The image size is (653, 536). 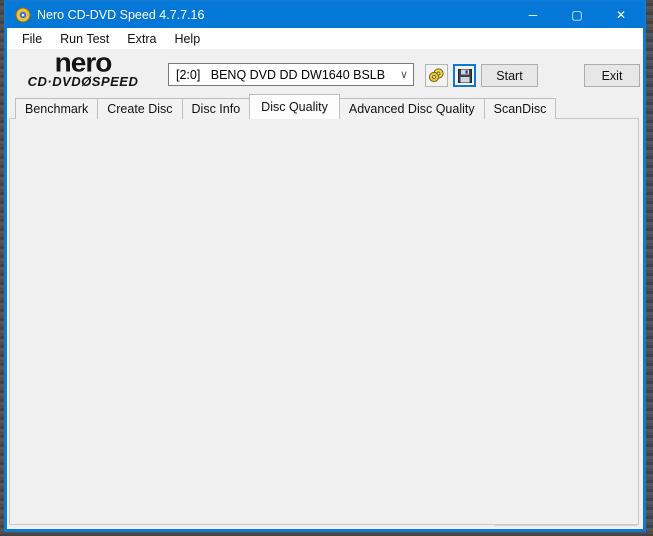 What do you see at coordinates (325, 38) in the screenshot?
I see `menu-bar: File Run Test Extra Help` at bounding box center [325, 38].